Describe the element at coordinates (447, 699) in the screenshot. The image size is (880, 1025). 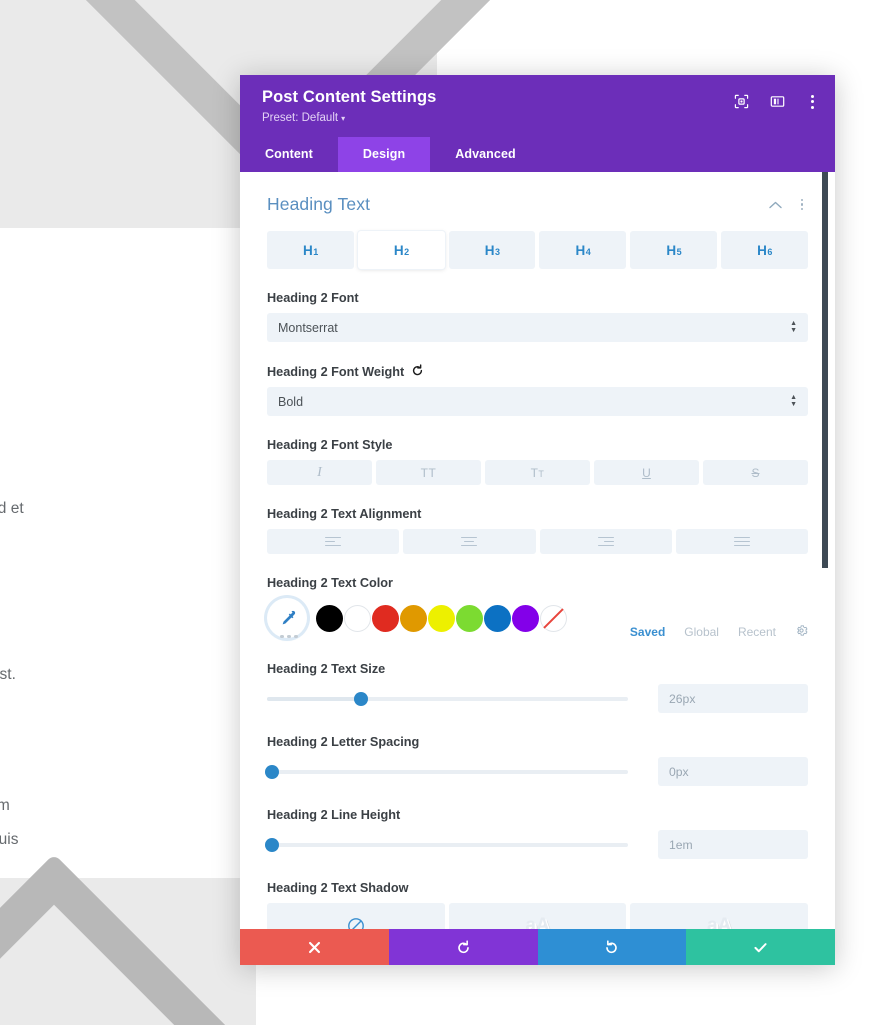
I see `text-size-slider` at that location.